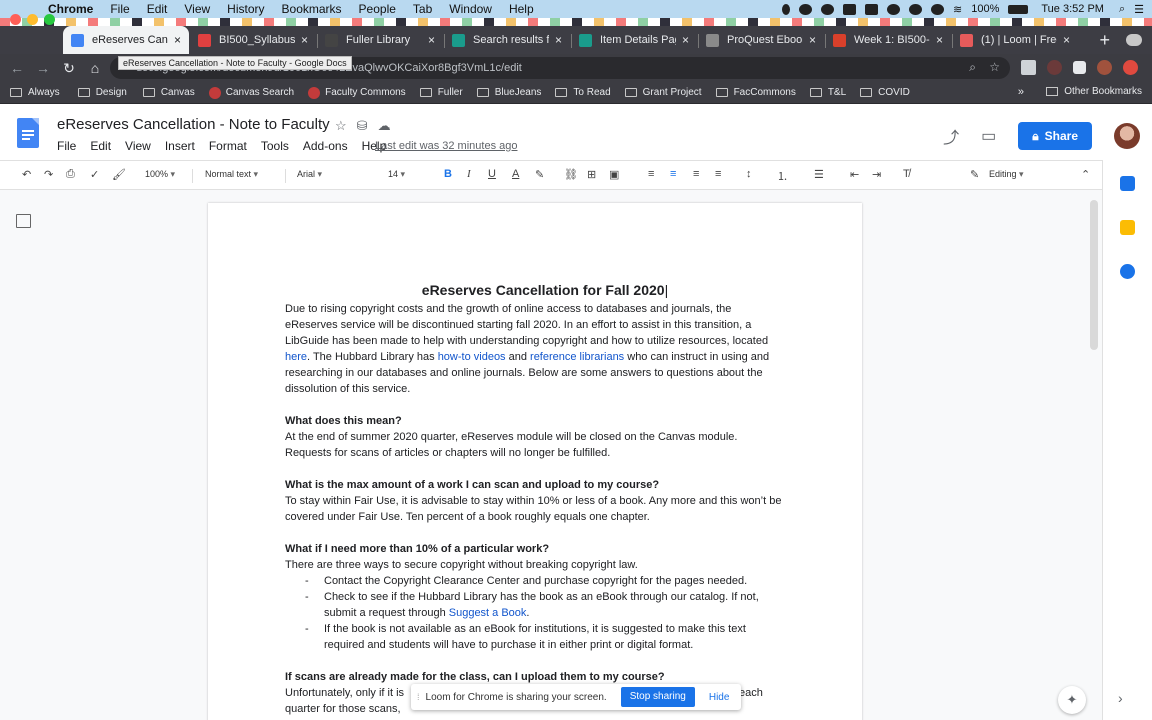 The height and width of the screenshot is (720, 1152). I want to click on undo-icon: ↶, so click(26, 174).